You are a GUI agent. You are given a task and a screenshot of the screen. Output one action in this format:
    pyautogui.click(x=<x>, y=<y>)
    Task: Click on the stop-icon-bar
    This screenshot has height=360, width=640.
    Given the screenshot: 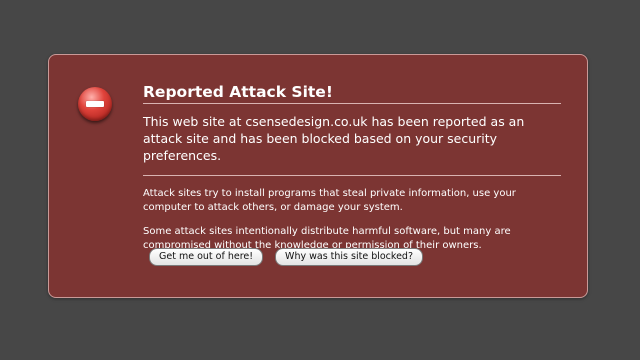 What is the action you would take?
    pyautogui.click(x=95, y=104)
    